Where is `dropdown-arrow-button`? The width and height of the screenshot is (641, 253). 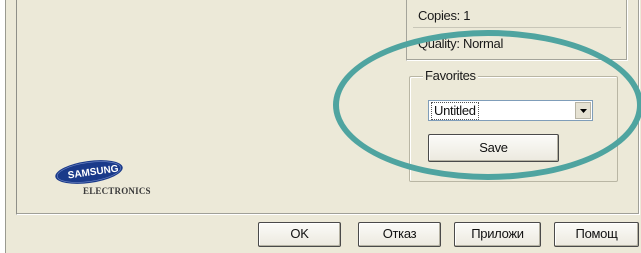 dropdown-arrow-button is located at coordinates (583, 110).